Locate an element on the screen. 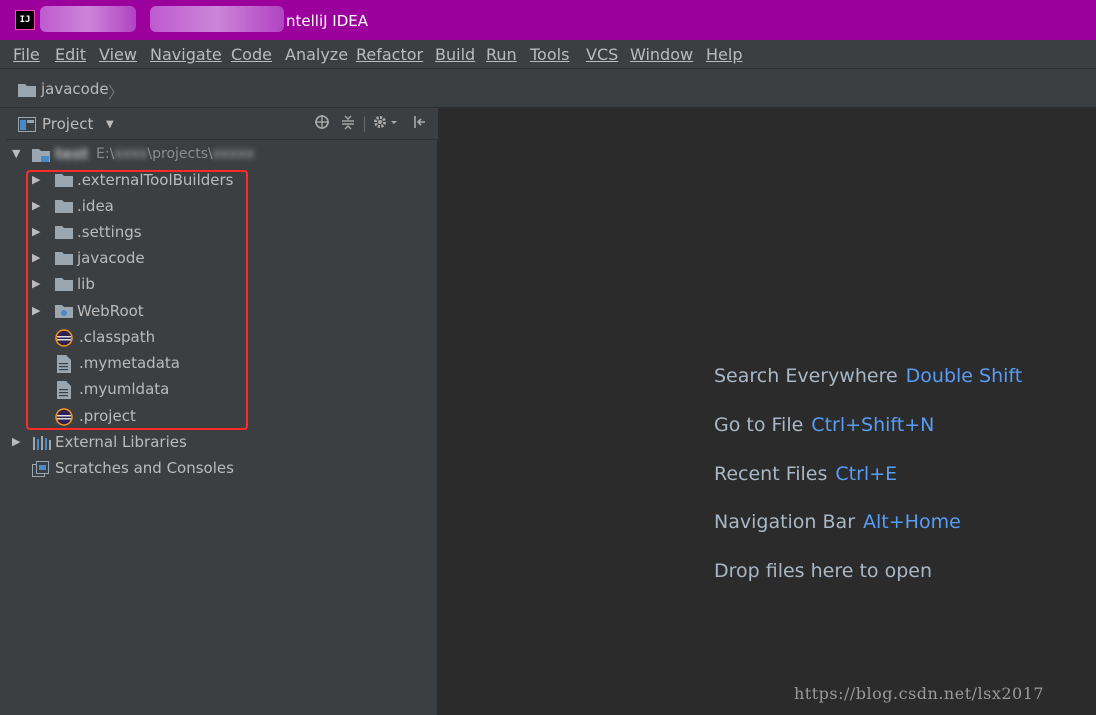 The width and height of the screenshot is (1096, 715). shortcut-key: Double Shift is located at coordinates (964, 376).